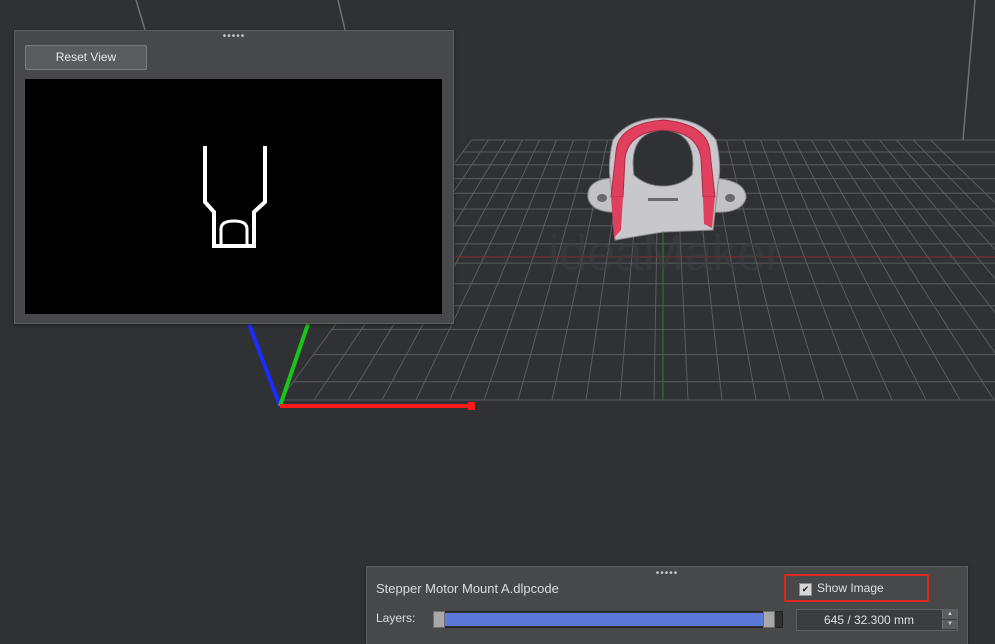 This screenshot has height=644, width=995. I want to click on show-image-label: Show Image, so click(850, 588).